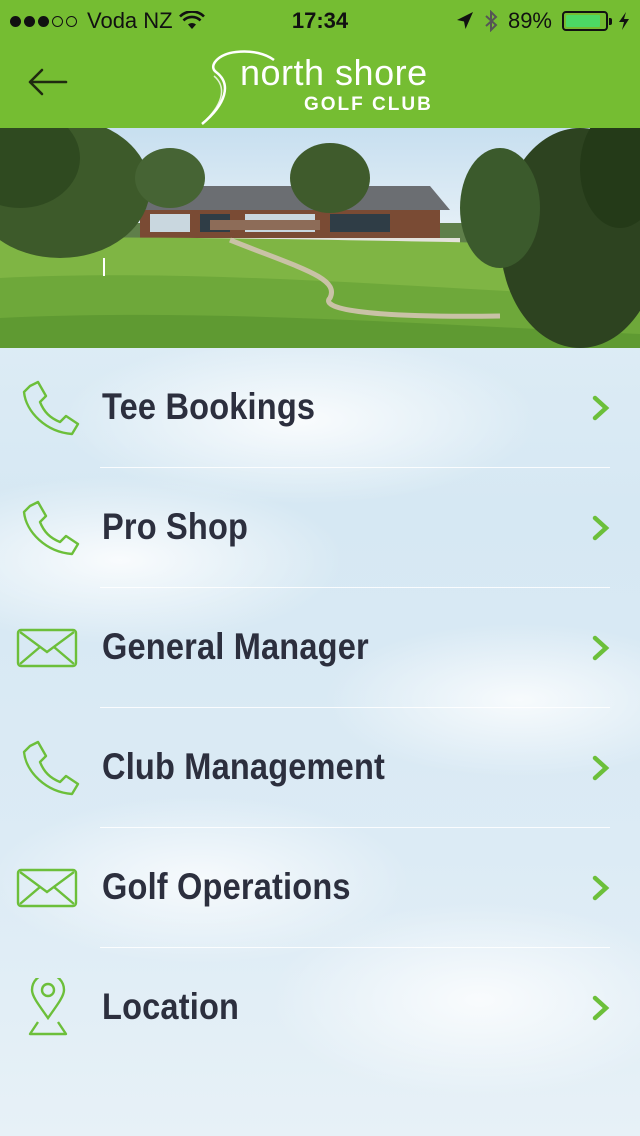  What do you see at coordinates (583, 21) in the screenshot?
I see `battery-level-fill` at bounding box center [583, 21].